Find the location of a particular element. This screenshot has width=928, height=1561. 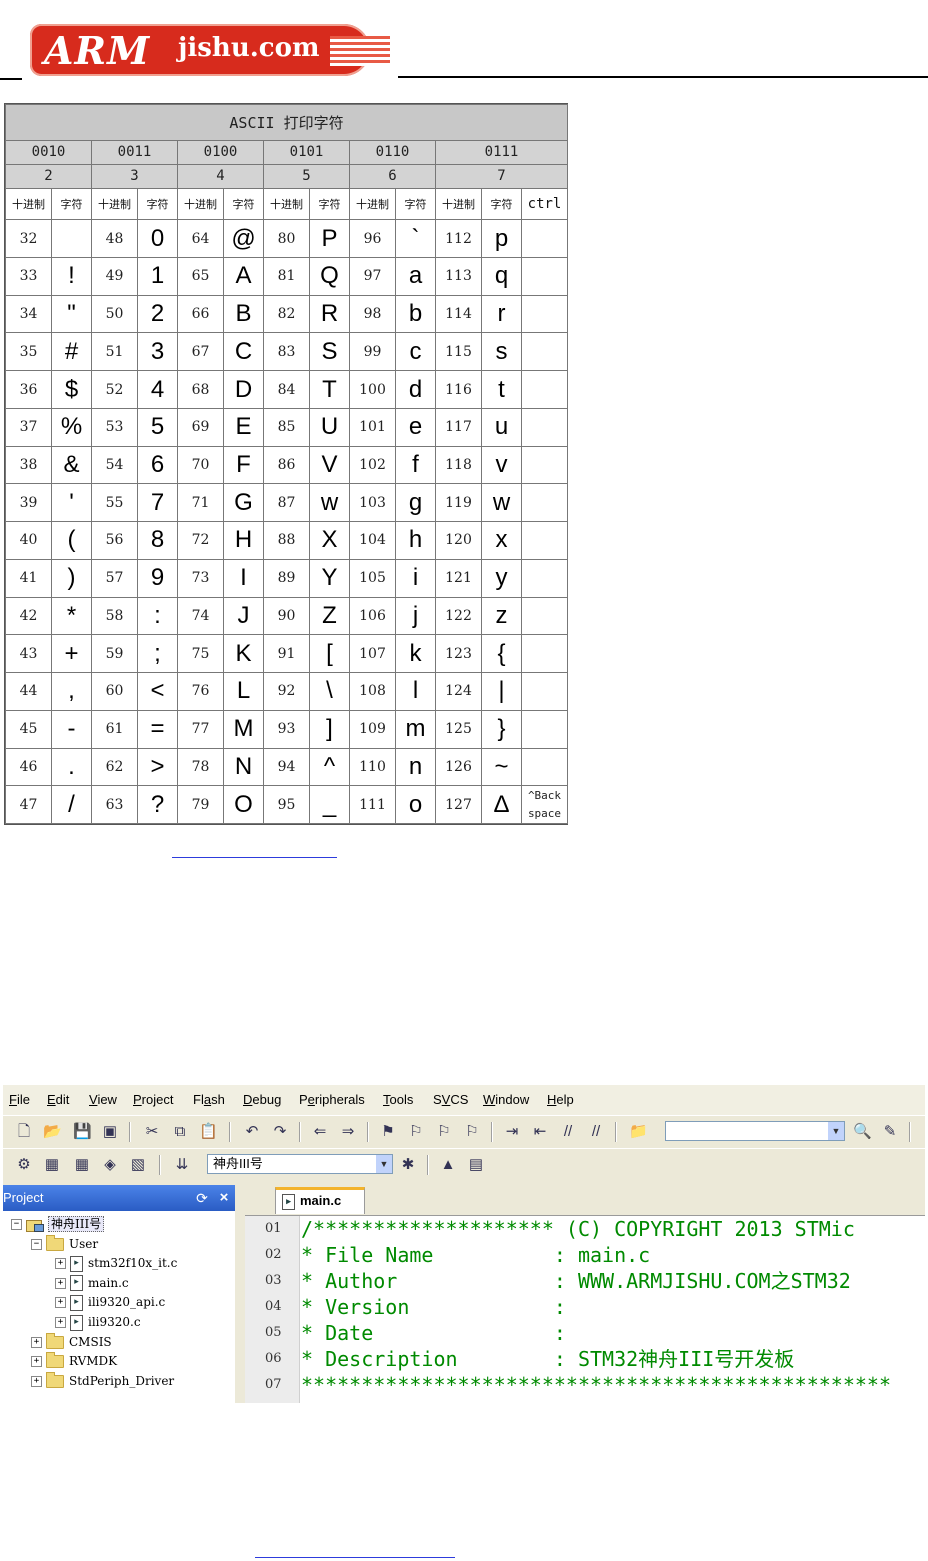

tree-item: − User is located at coordinates (64, 1243).